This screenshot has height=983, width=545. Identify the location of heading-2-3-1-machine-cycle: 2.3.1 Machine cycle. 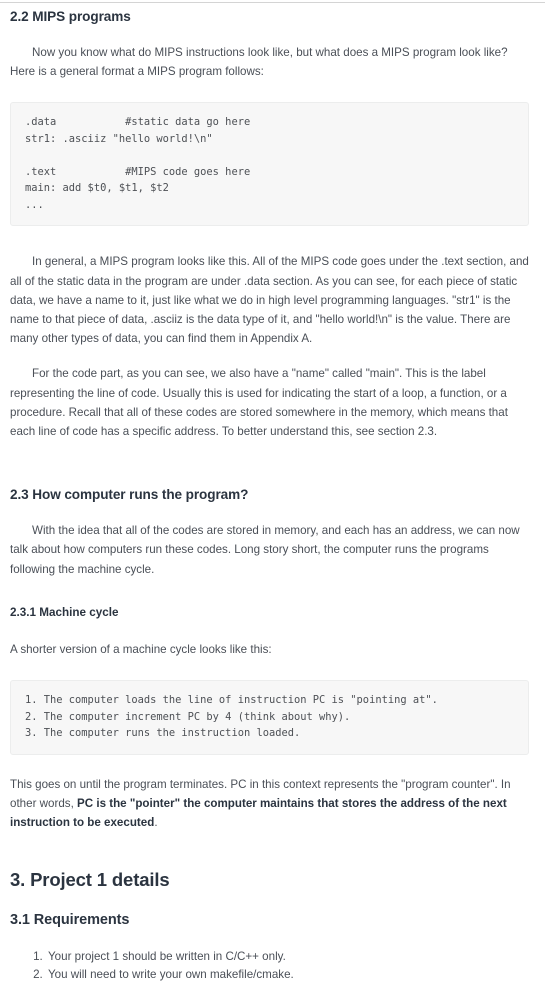
(64, 612).